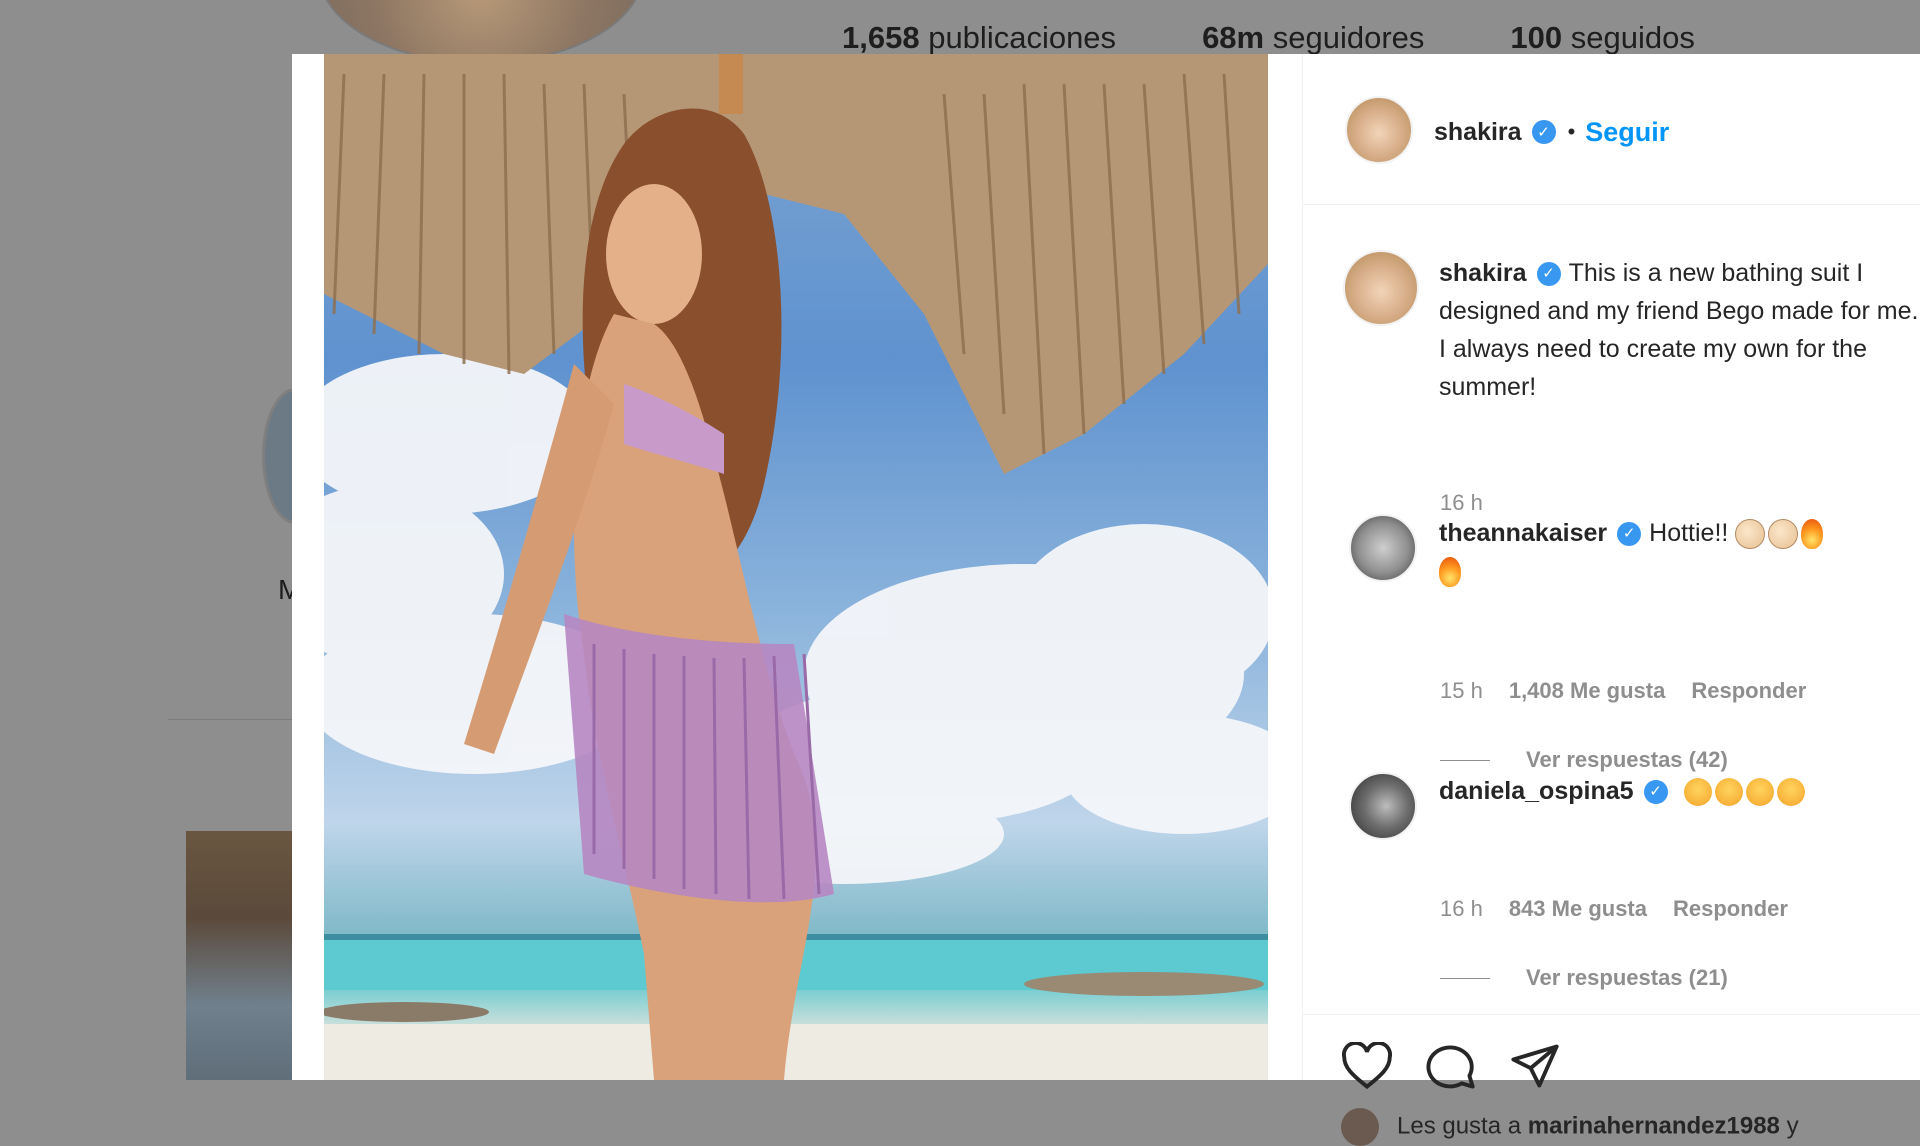  What do you see at coordinates (1578, 909) in the screenshot?
I see `comment-likes: 843 Me gusta` at bounding box center [1578, 909].